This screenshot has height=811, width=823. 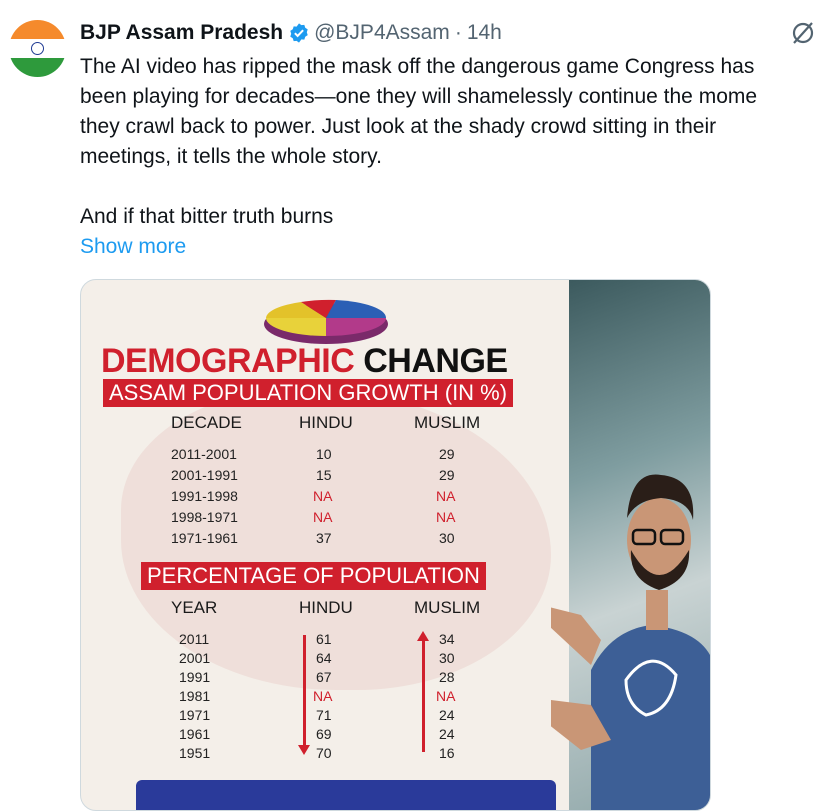 What do you see at coordinates (194, 639) in the screenshot?
I see `table2-cell: 2011` at bounding box center [194, 639].